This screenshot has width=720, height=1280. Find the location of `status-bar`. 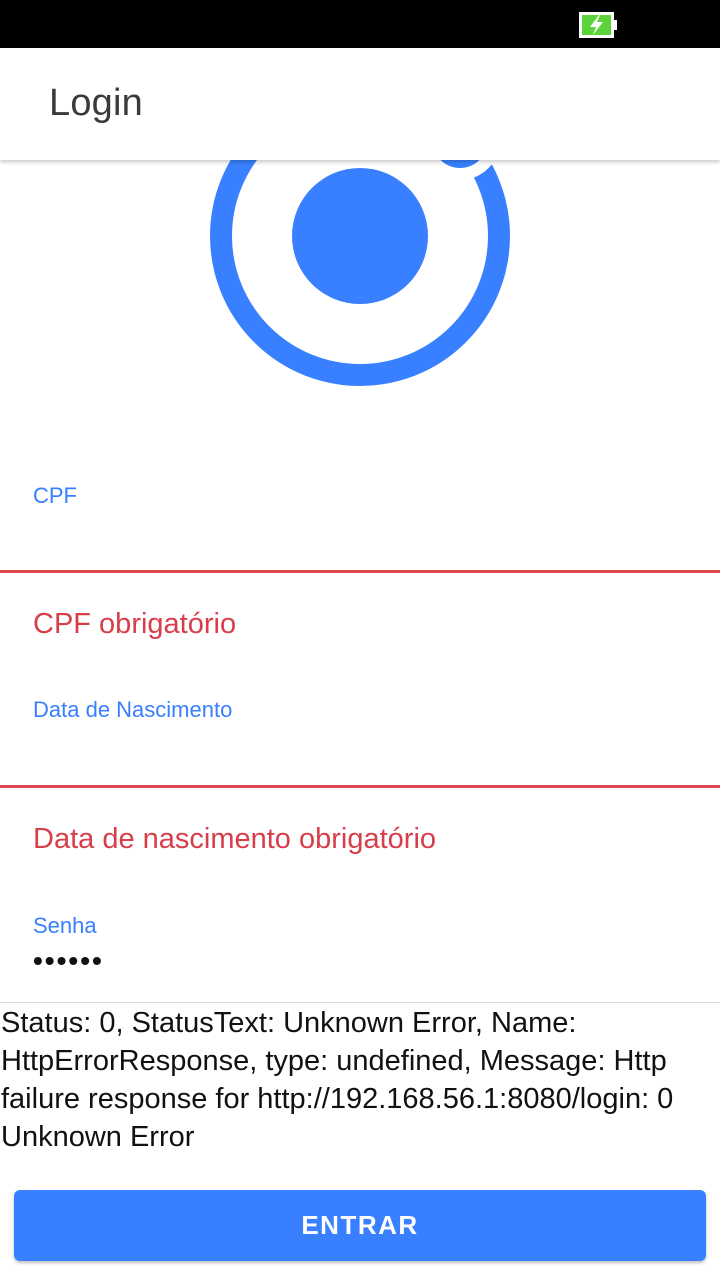

status-bar is located at coordinates (360, 24).